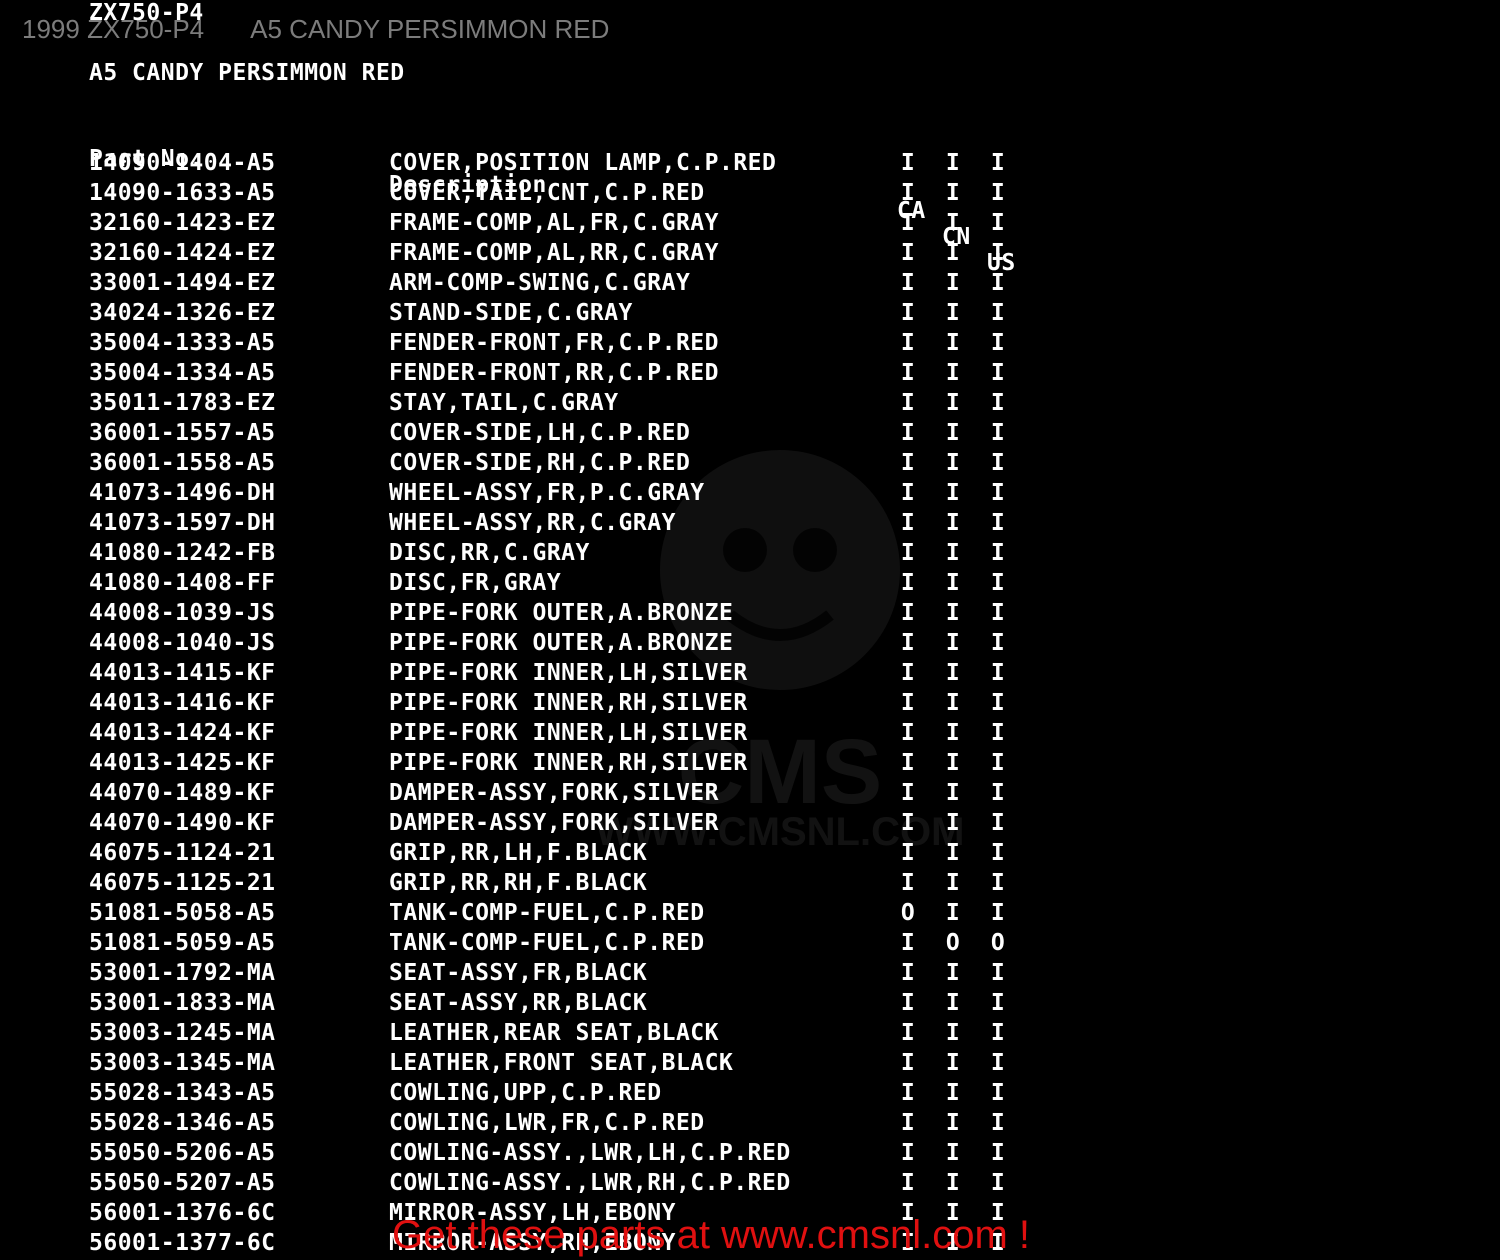  I want to click on part-description: PIPE-FORK INNER,LH,SILVER, so click(568, 673).